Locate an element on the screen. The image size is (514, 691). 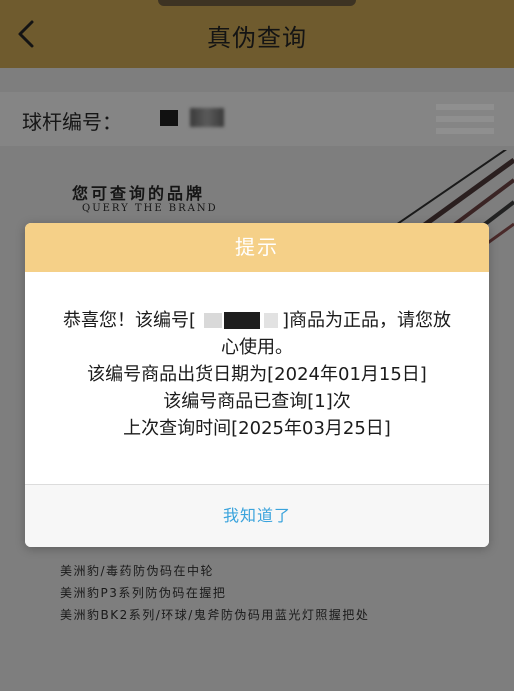
dialog-title: 提示 is located at coordinates (257, 247).